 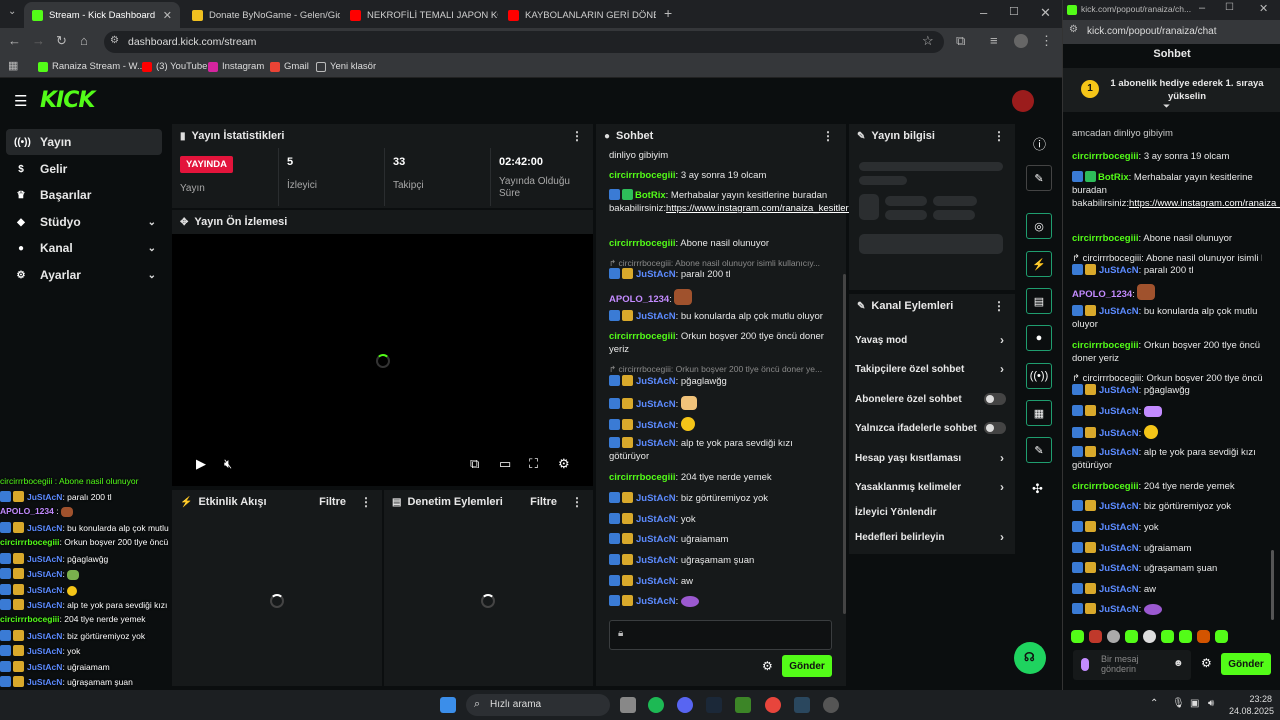 What do you see at coordinates (228, 464) in the screenshot?
I see `mute-icon: 🔇︎` at bounding box center [228, 464].